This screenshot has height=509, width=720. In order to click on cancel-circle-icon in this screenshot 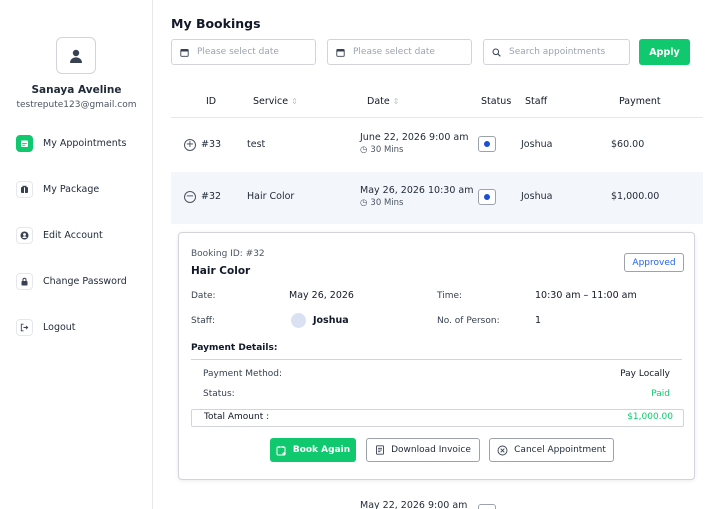, I will do `click(502, 450)`.